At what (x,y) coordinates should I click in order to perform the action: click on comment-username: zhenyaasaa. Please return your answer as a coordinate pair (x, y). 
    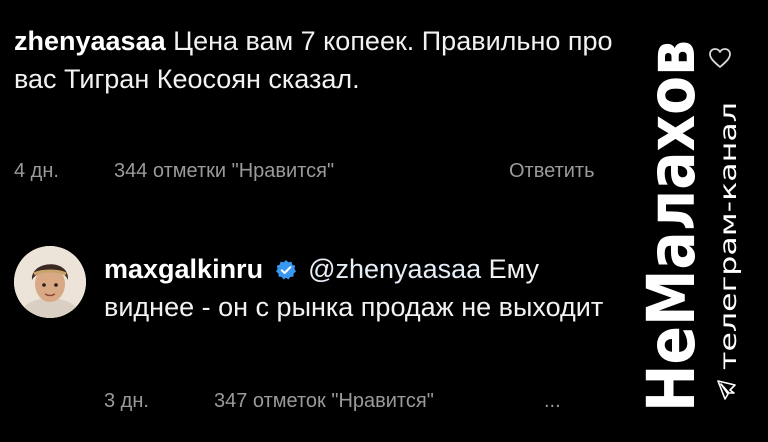
    Looking at the image, I should click on (90, 41).